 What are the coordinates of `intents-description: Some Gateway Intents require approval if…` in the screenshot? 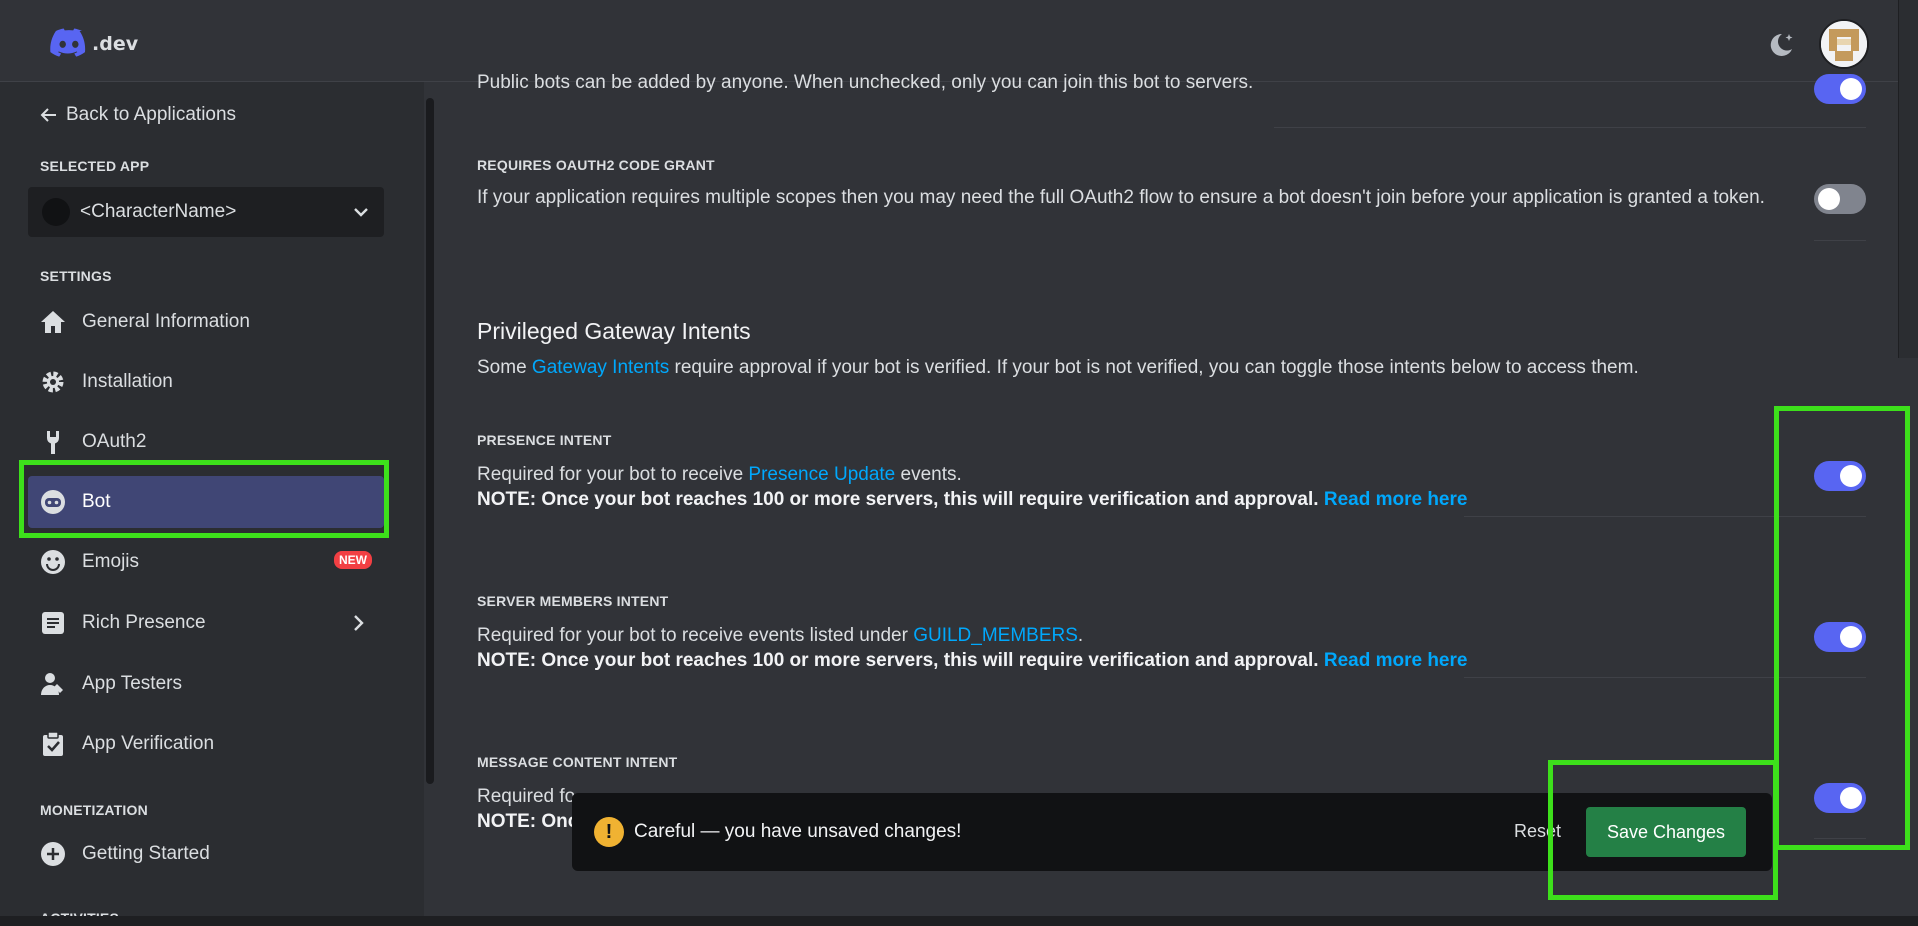 It's located at (1058, 368).